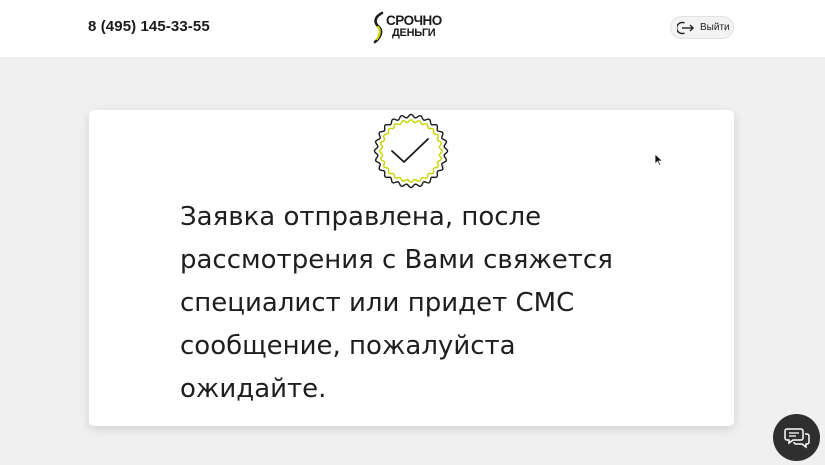  I want to click on logout-button: Выйти, so click(702, 27).